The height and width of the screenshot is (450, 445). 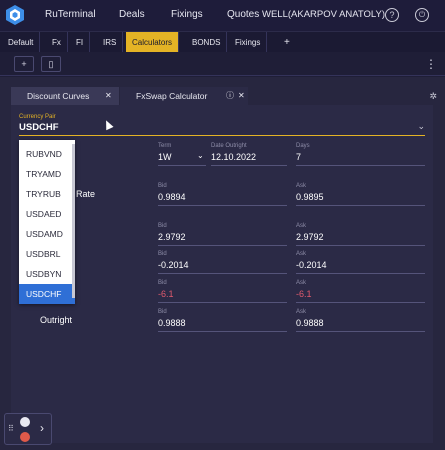 What do you see at coordinates (47, 234) in the screenshot?
I see `dropdown-option: USDAMD` at bounding box center [47, 234].